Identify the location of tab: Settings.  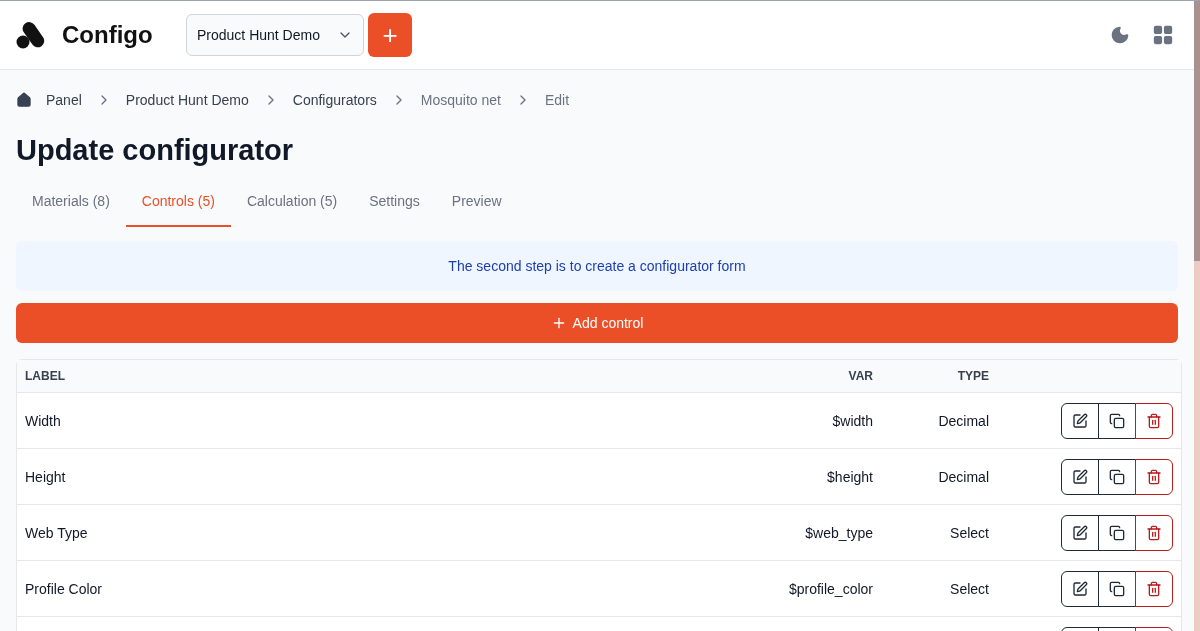
(394, 205).